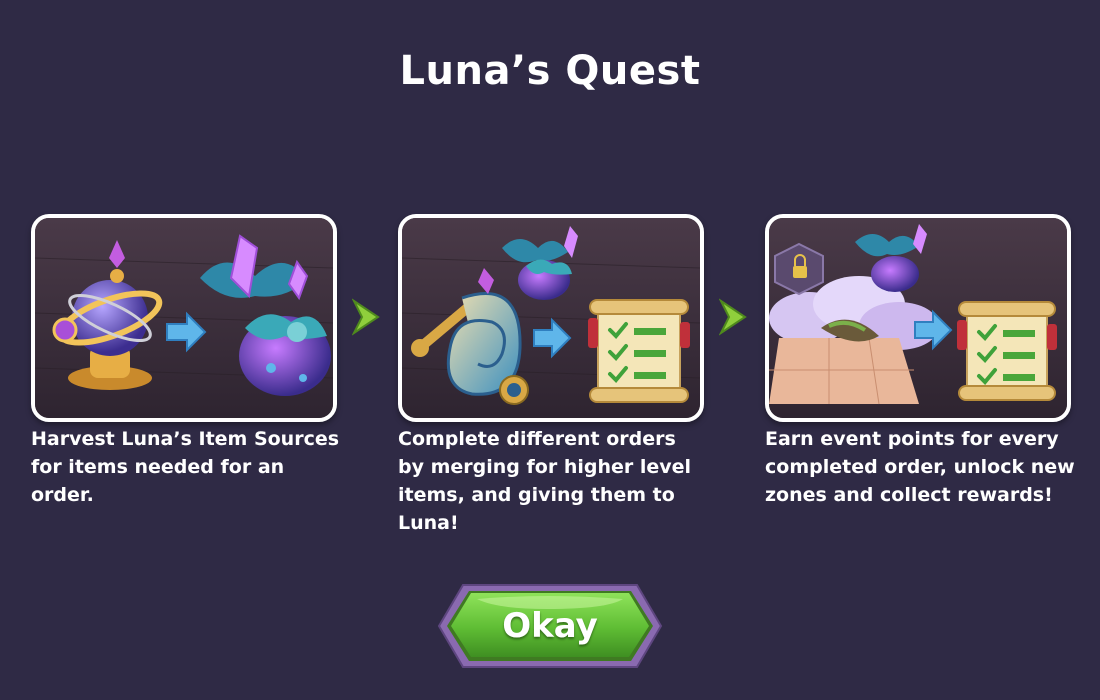 The width and height of the screenshot is (1100, 700). I want to click on dialog-title: Luna’s Quest, so click(550, 71).